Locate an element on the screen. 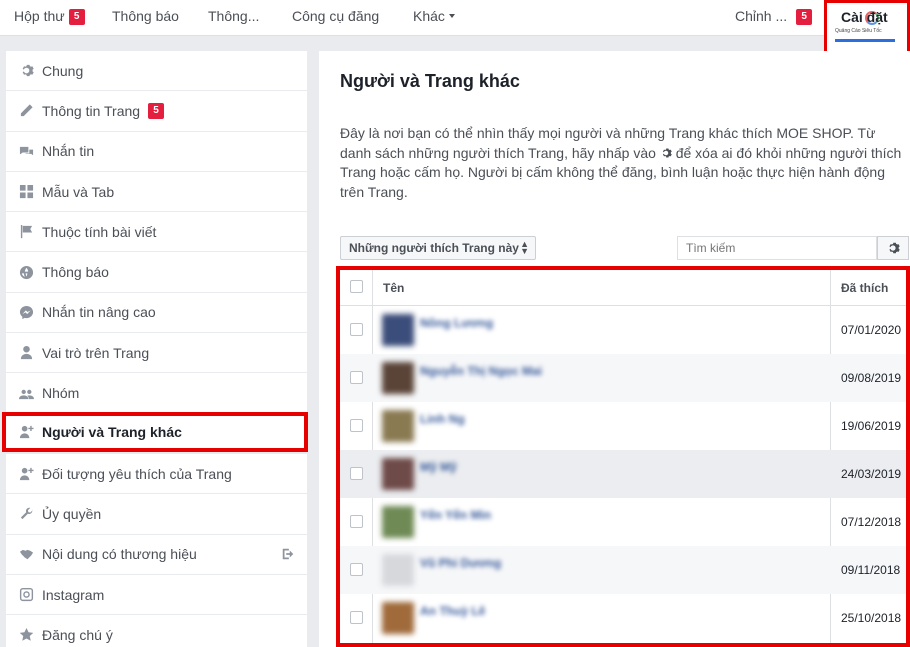 The image size is (910, 647). table-row: Yến Yến Min 07/12/2018 is located at coordinates (623, 522).